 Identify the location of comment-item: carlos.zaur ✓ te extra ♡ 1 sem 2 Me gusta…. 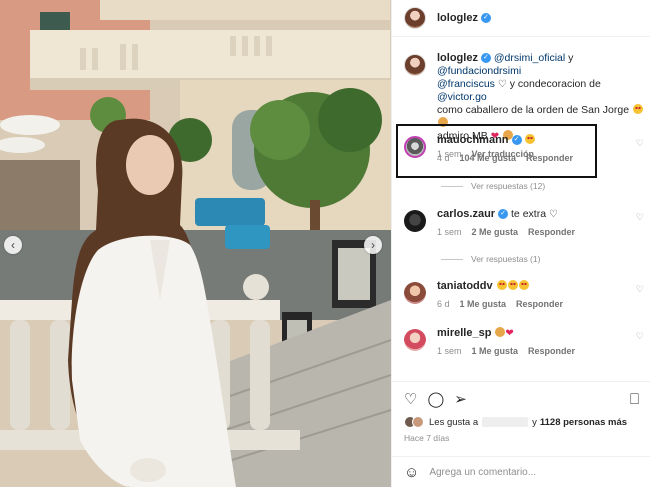
(524, 223).